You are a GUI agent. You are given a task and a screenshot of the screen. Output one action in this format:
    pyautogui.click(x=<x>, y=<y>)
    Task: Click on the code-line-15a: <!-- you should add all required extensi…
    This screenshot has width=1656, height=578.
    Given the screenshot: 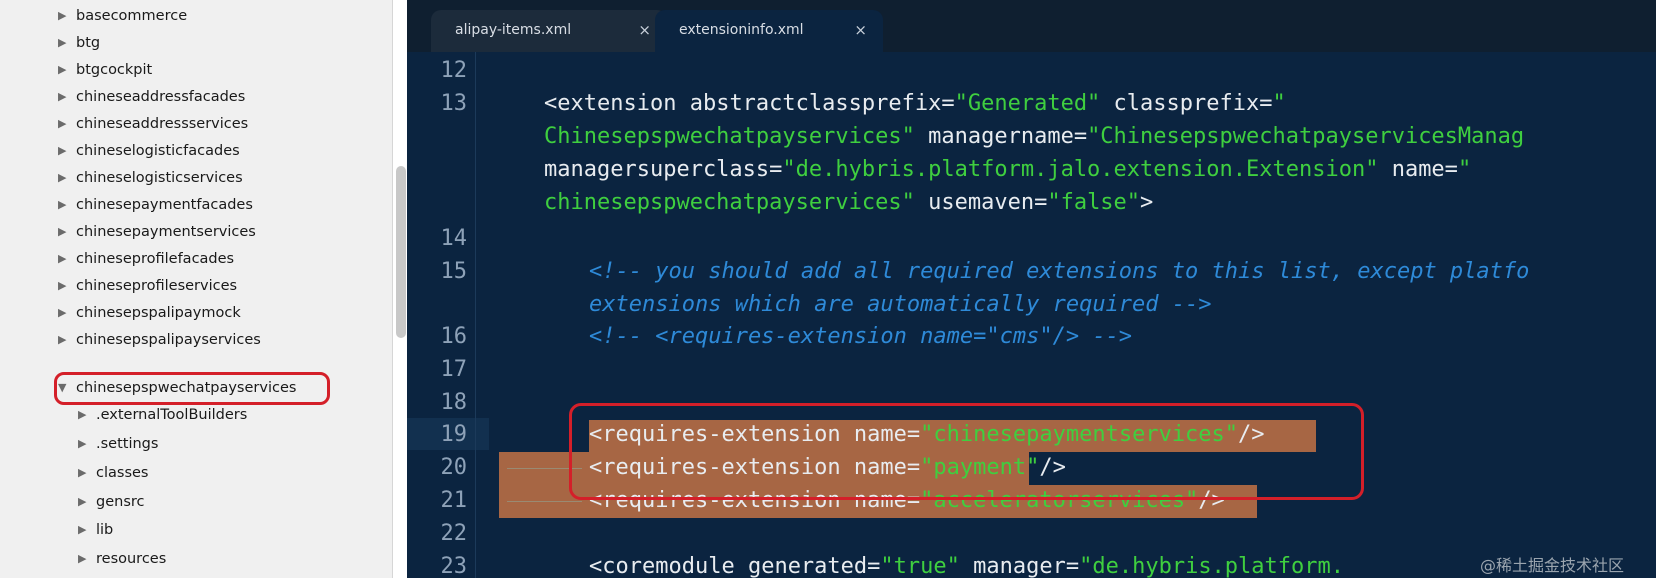 What is the action you would take?
    pyautogui.click(x=1059, y=271)
    